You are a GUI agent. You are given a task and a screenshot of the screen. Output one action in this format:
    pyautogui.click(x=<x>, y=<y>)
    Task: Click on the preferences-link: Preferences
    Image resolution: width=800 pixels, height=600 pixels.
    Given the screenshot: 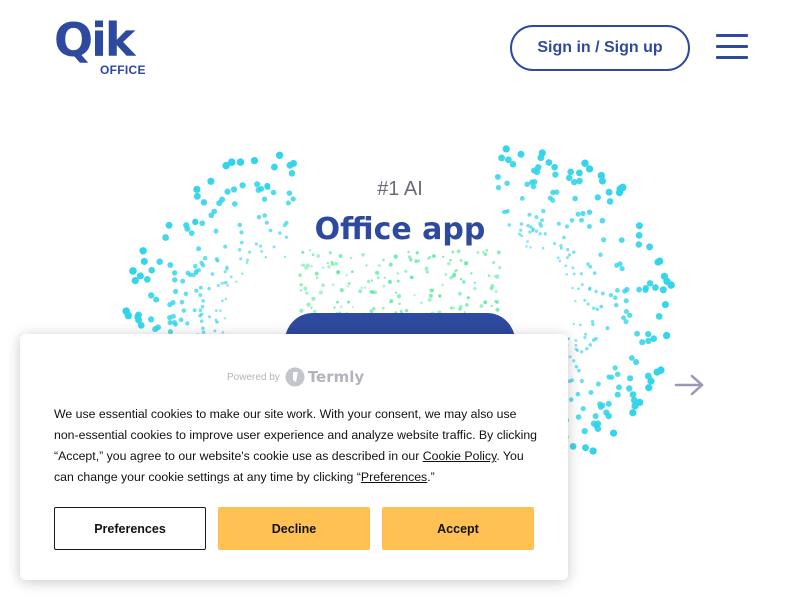 What is the action you would take?
    pyautogui.click(x=394, y=477)
    